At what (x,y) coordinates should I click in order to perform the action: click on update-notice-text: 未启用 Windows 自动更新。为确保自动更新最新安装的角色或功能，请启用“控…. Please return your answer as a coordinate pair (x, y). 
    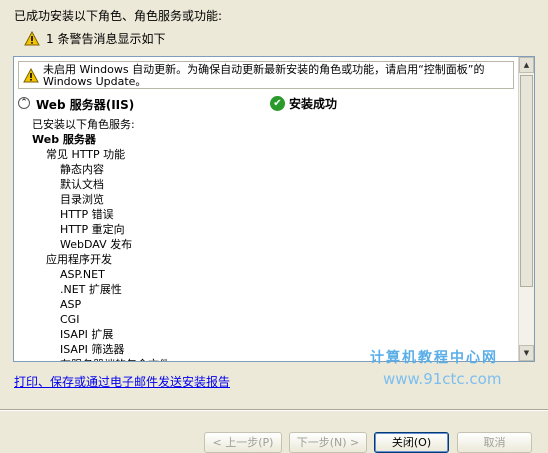
    Looking at the image, I should click on (264, 75).